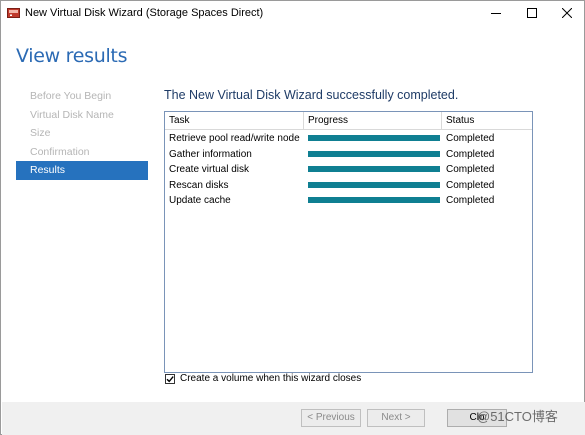  I want to click on create-volume-checkbox, so click(170, 379).